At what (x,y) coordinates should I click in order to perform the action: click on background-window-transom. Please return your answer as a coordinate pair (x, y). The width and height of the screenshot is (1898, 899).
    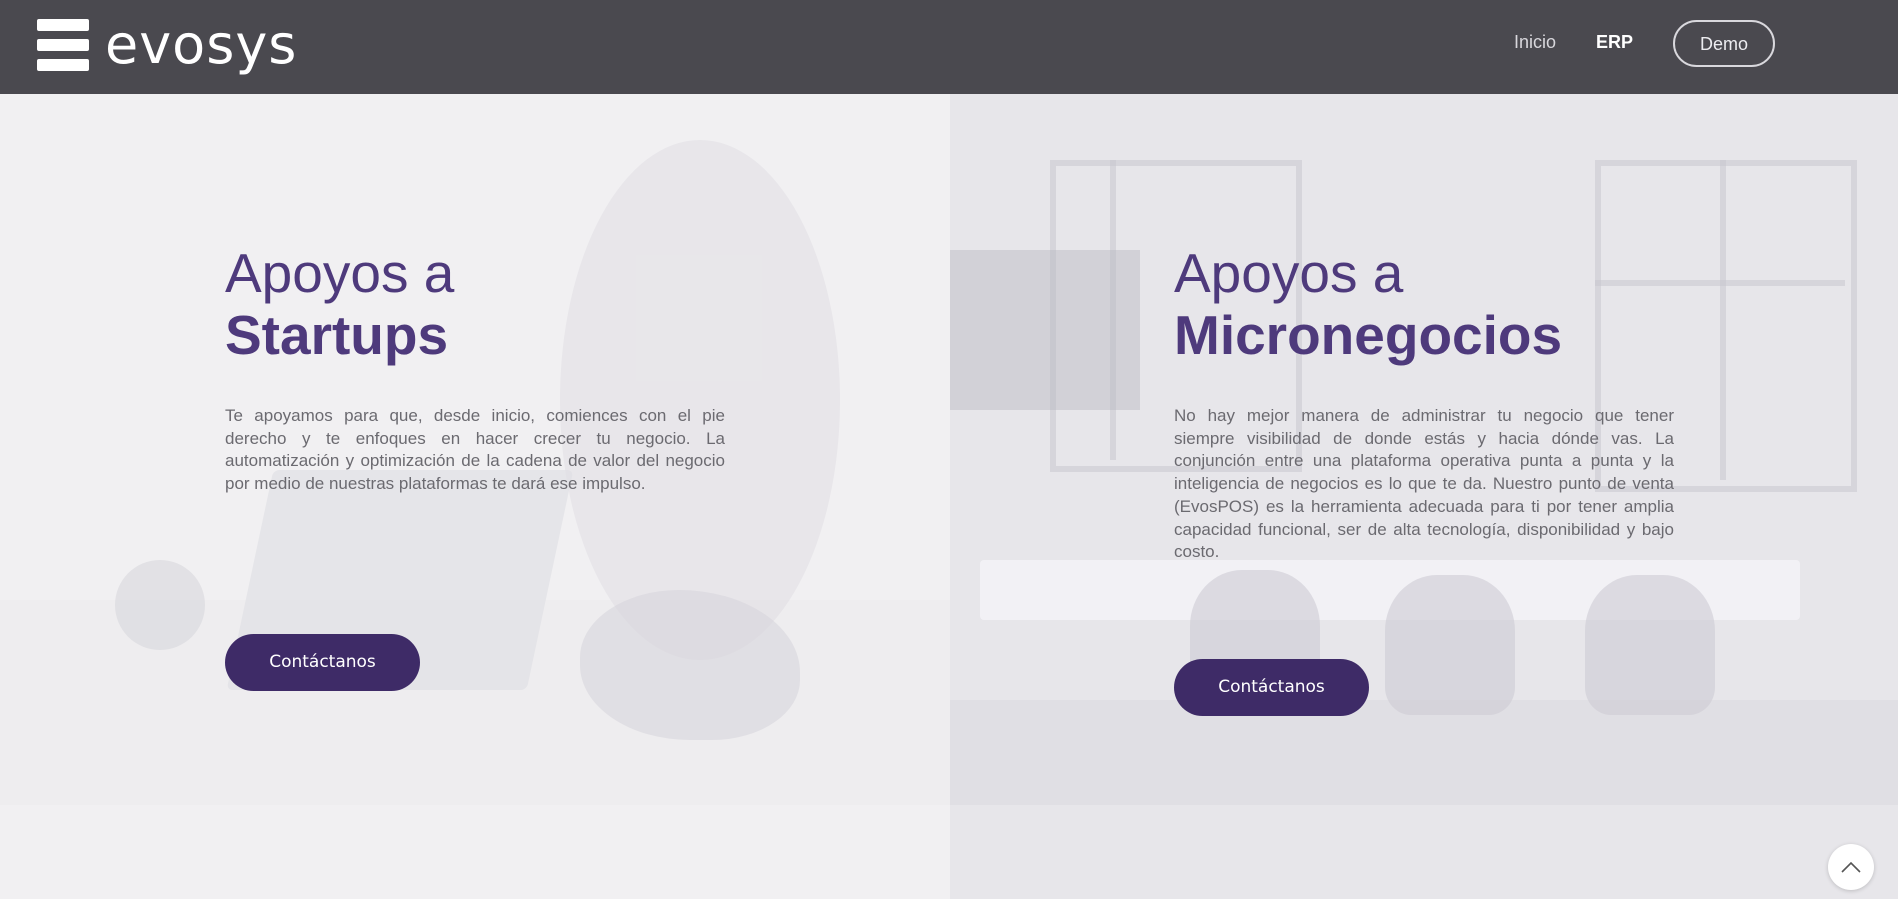
    Looking at the image, I should click on (1720, 283).